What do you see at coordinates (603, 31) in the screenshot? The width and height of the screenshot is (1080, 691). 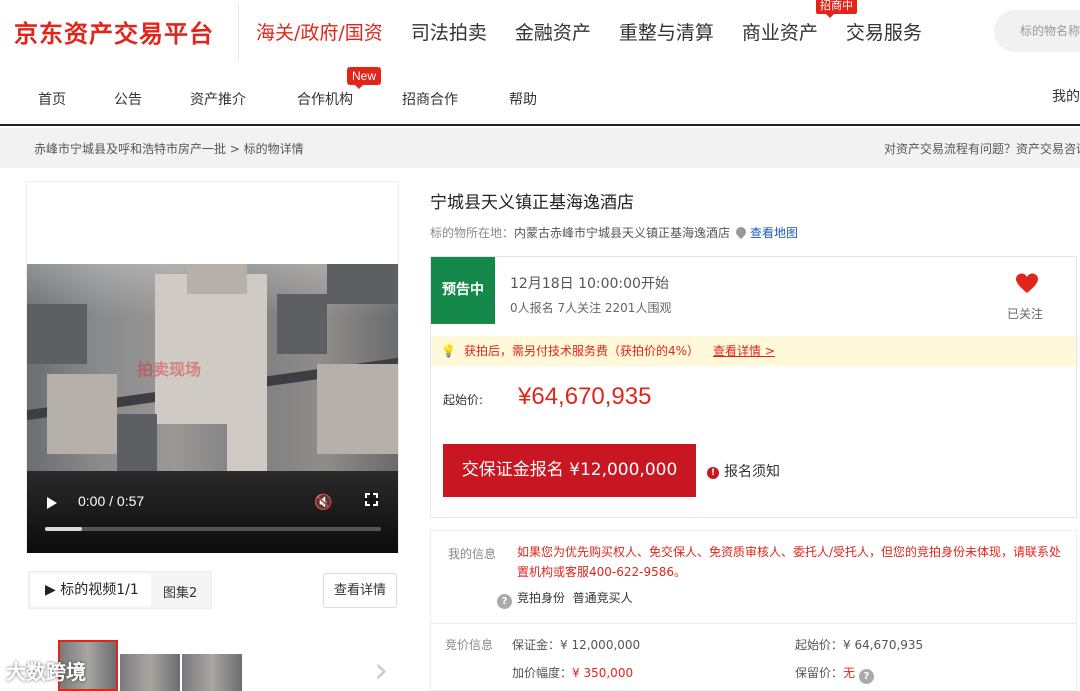 I see `main-nav: 海关/政府/国资 司法拍卖 金融资产 重整与清算 商业资产 交易服务` at bounding box center [603, 31].